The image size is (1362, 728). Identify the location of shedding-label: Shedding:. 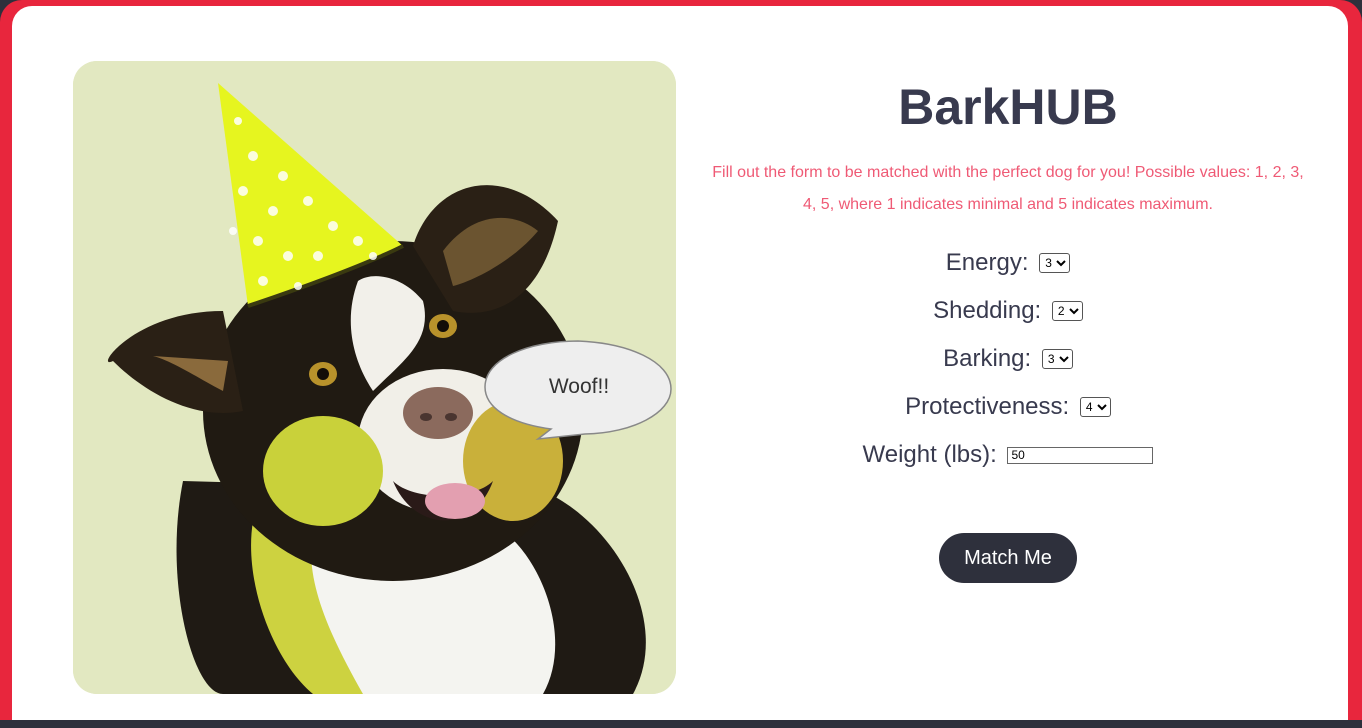
(987, 310).